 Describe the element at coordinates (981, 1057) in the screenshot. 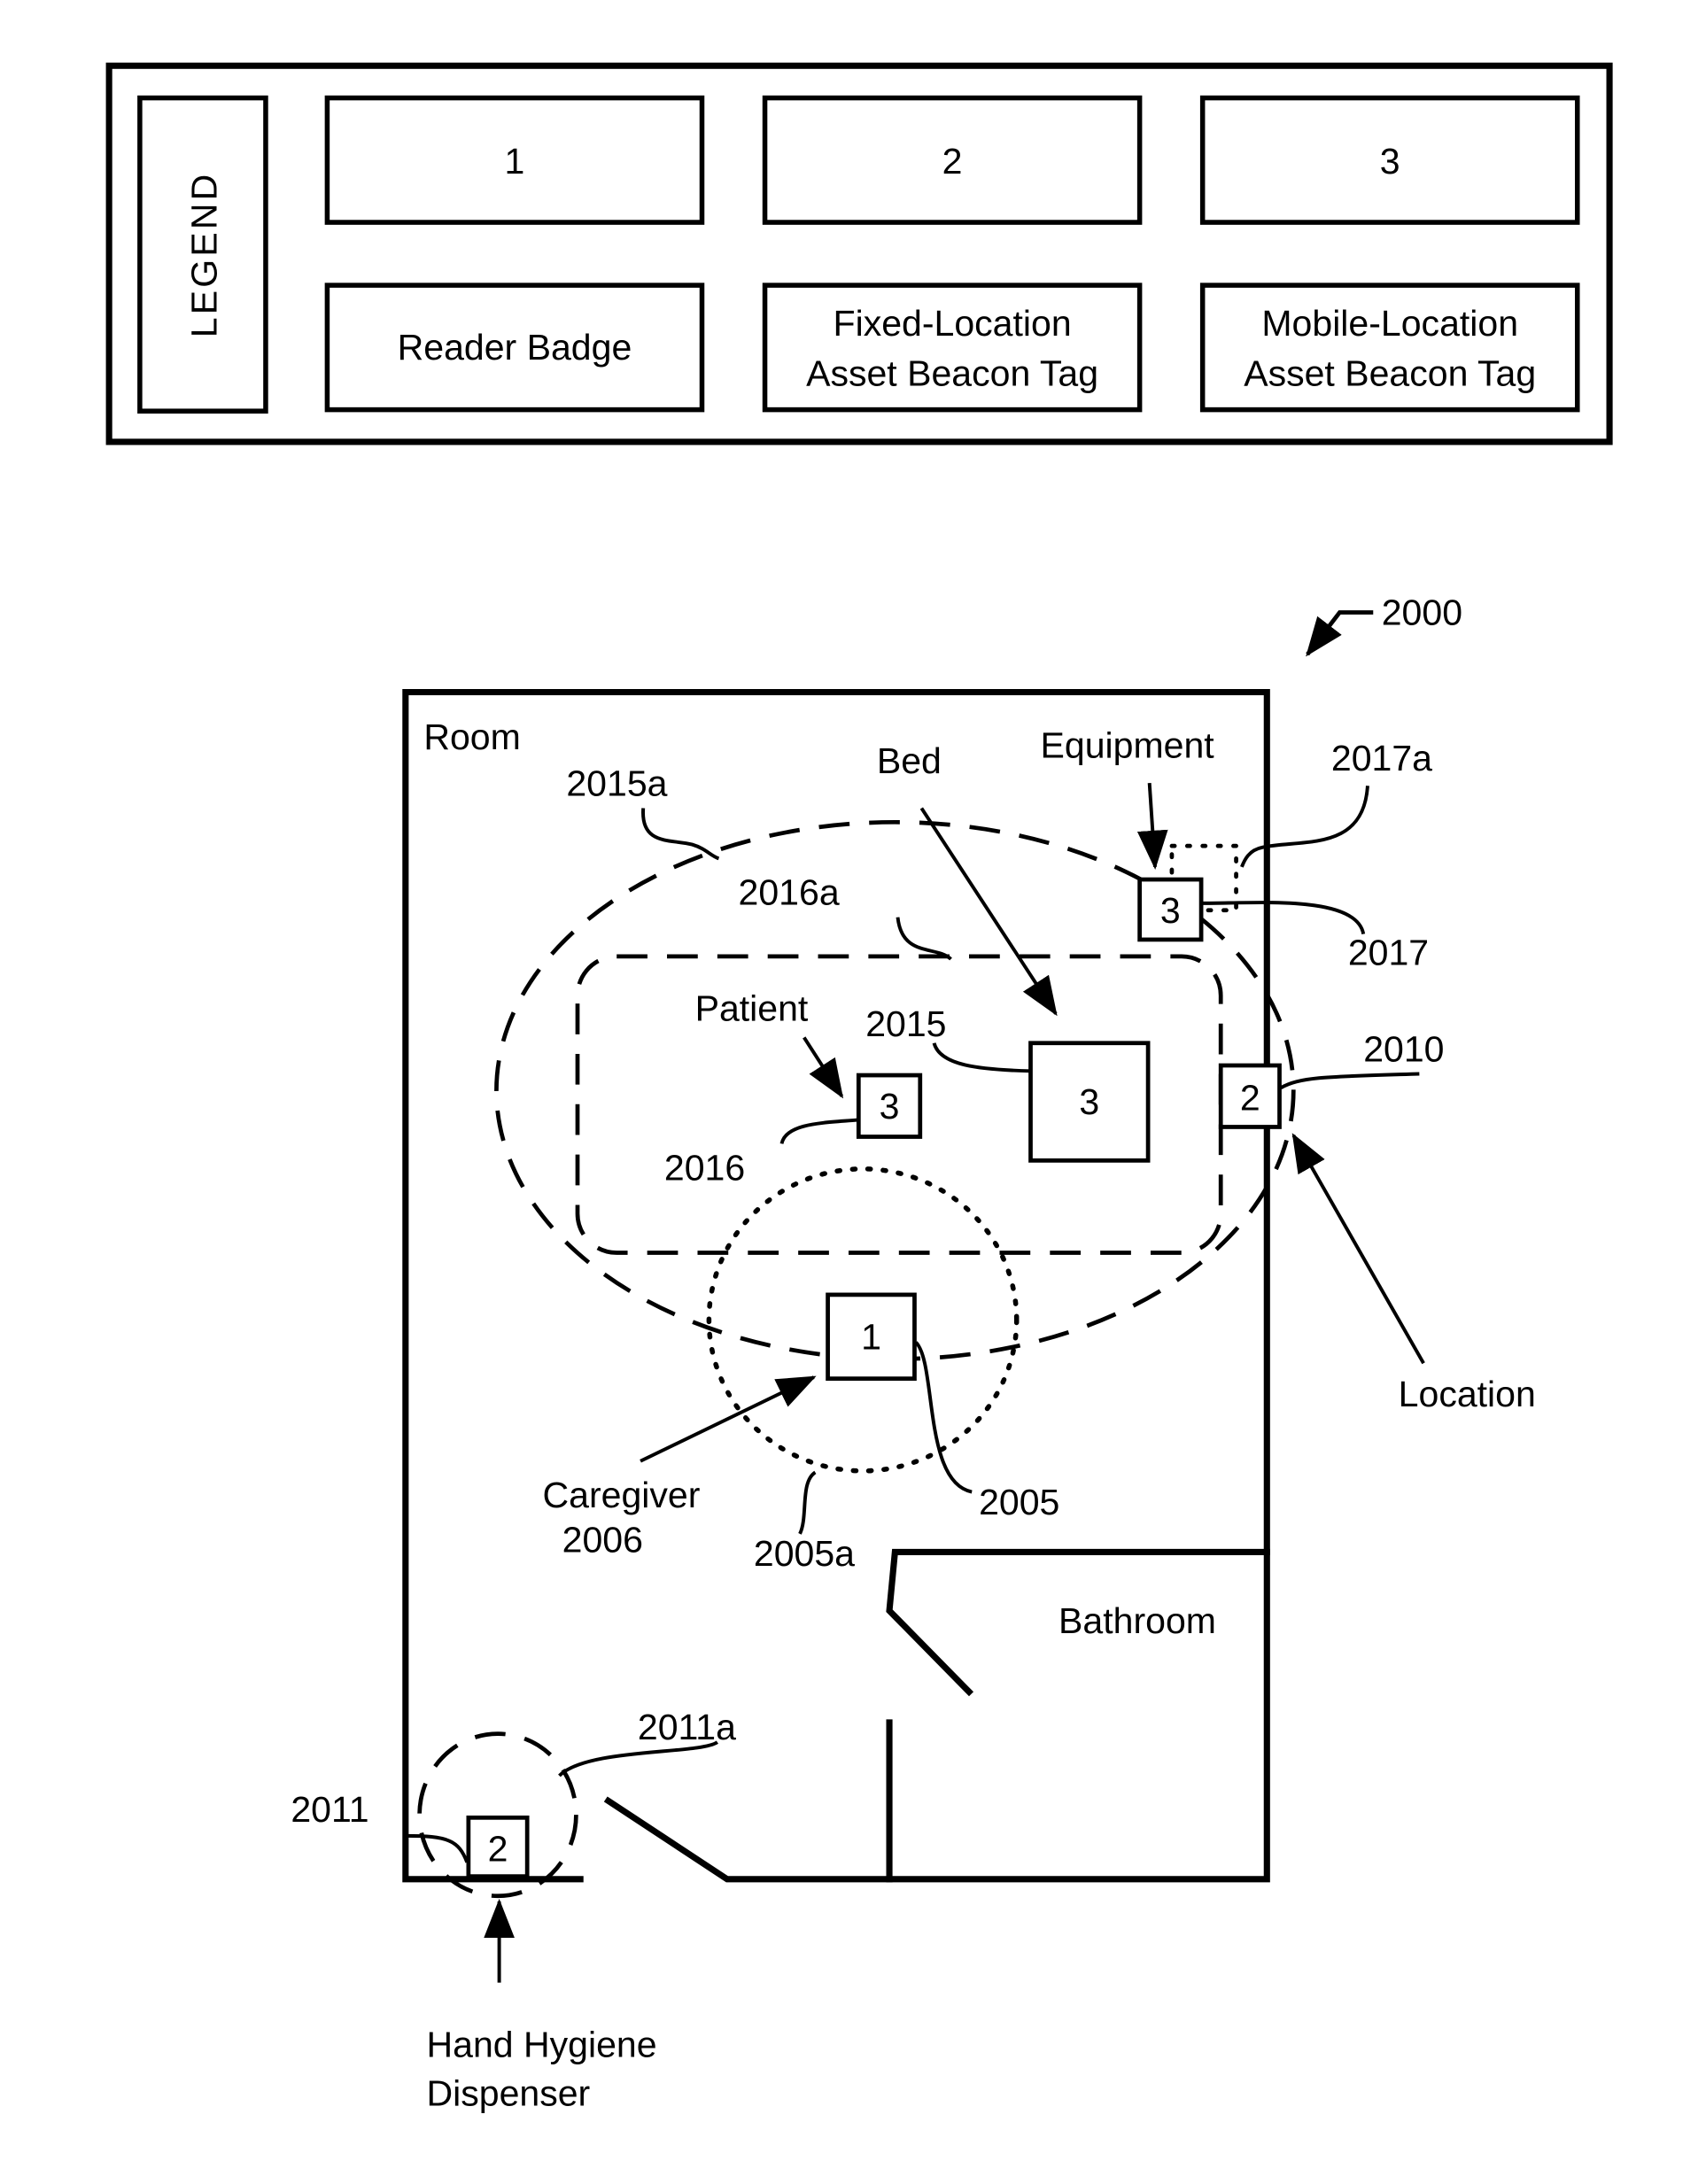

I see `leader-2015` at that location.